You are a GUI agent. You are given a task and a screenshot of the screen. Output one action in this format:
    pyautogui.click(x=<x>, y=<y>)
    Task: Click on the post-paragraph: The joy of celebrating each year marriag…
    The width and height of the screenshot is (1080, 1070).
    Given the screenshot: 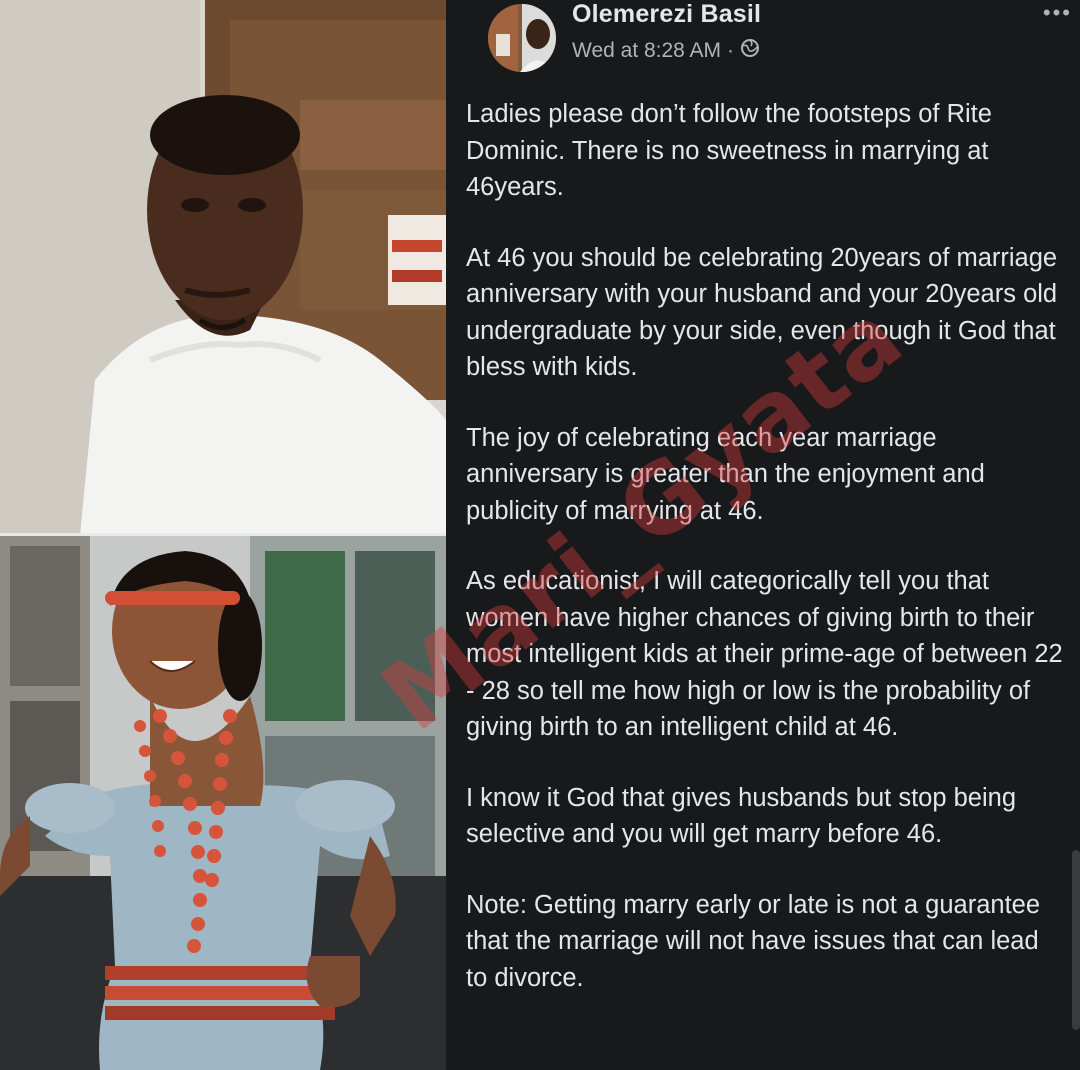 What is the action you would take?
    pyautogui.click(x=725, y=474)
    